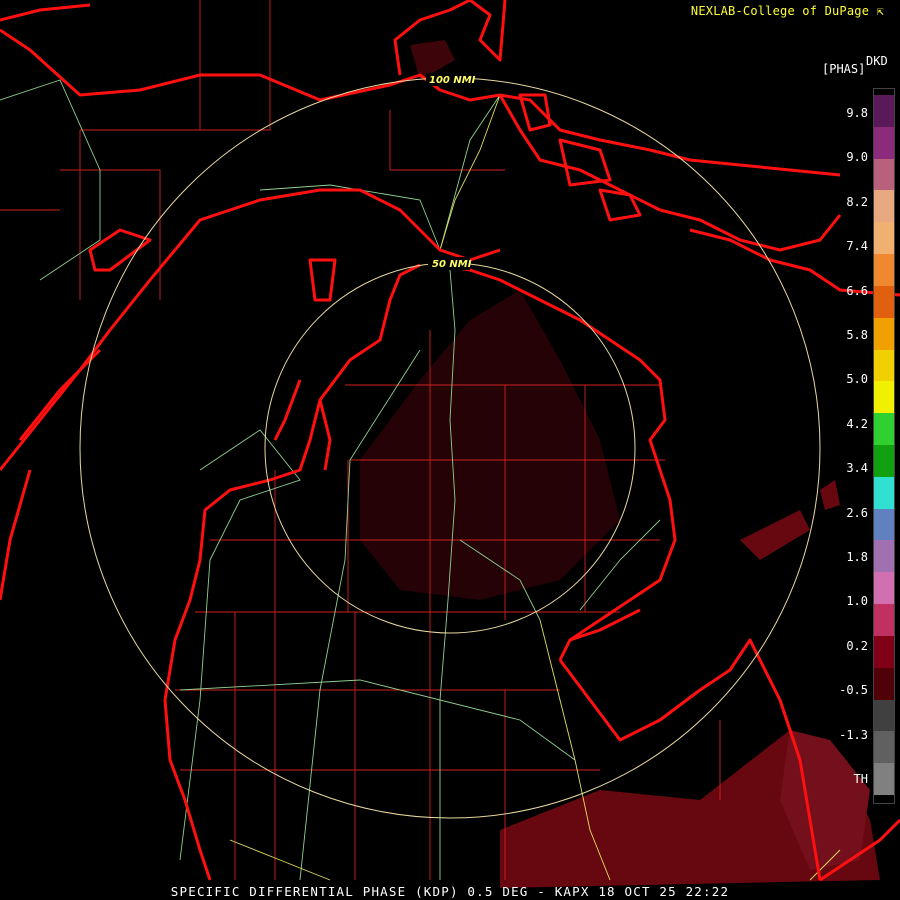  What do you see at coordinates (853, 690) in the screenshot?
I see `legend-tick-label: -0.5` at bounding box center [853, 690].